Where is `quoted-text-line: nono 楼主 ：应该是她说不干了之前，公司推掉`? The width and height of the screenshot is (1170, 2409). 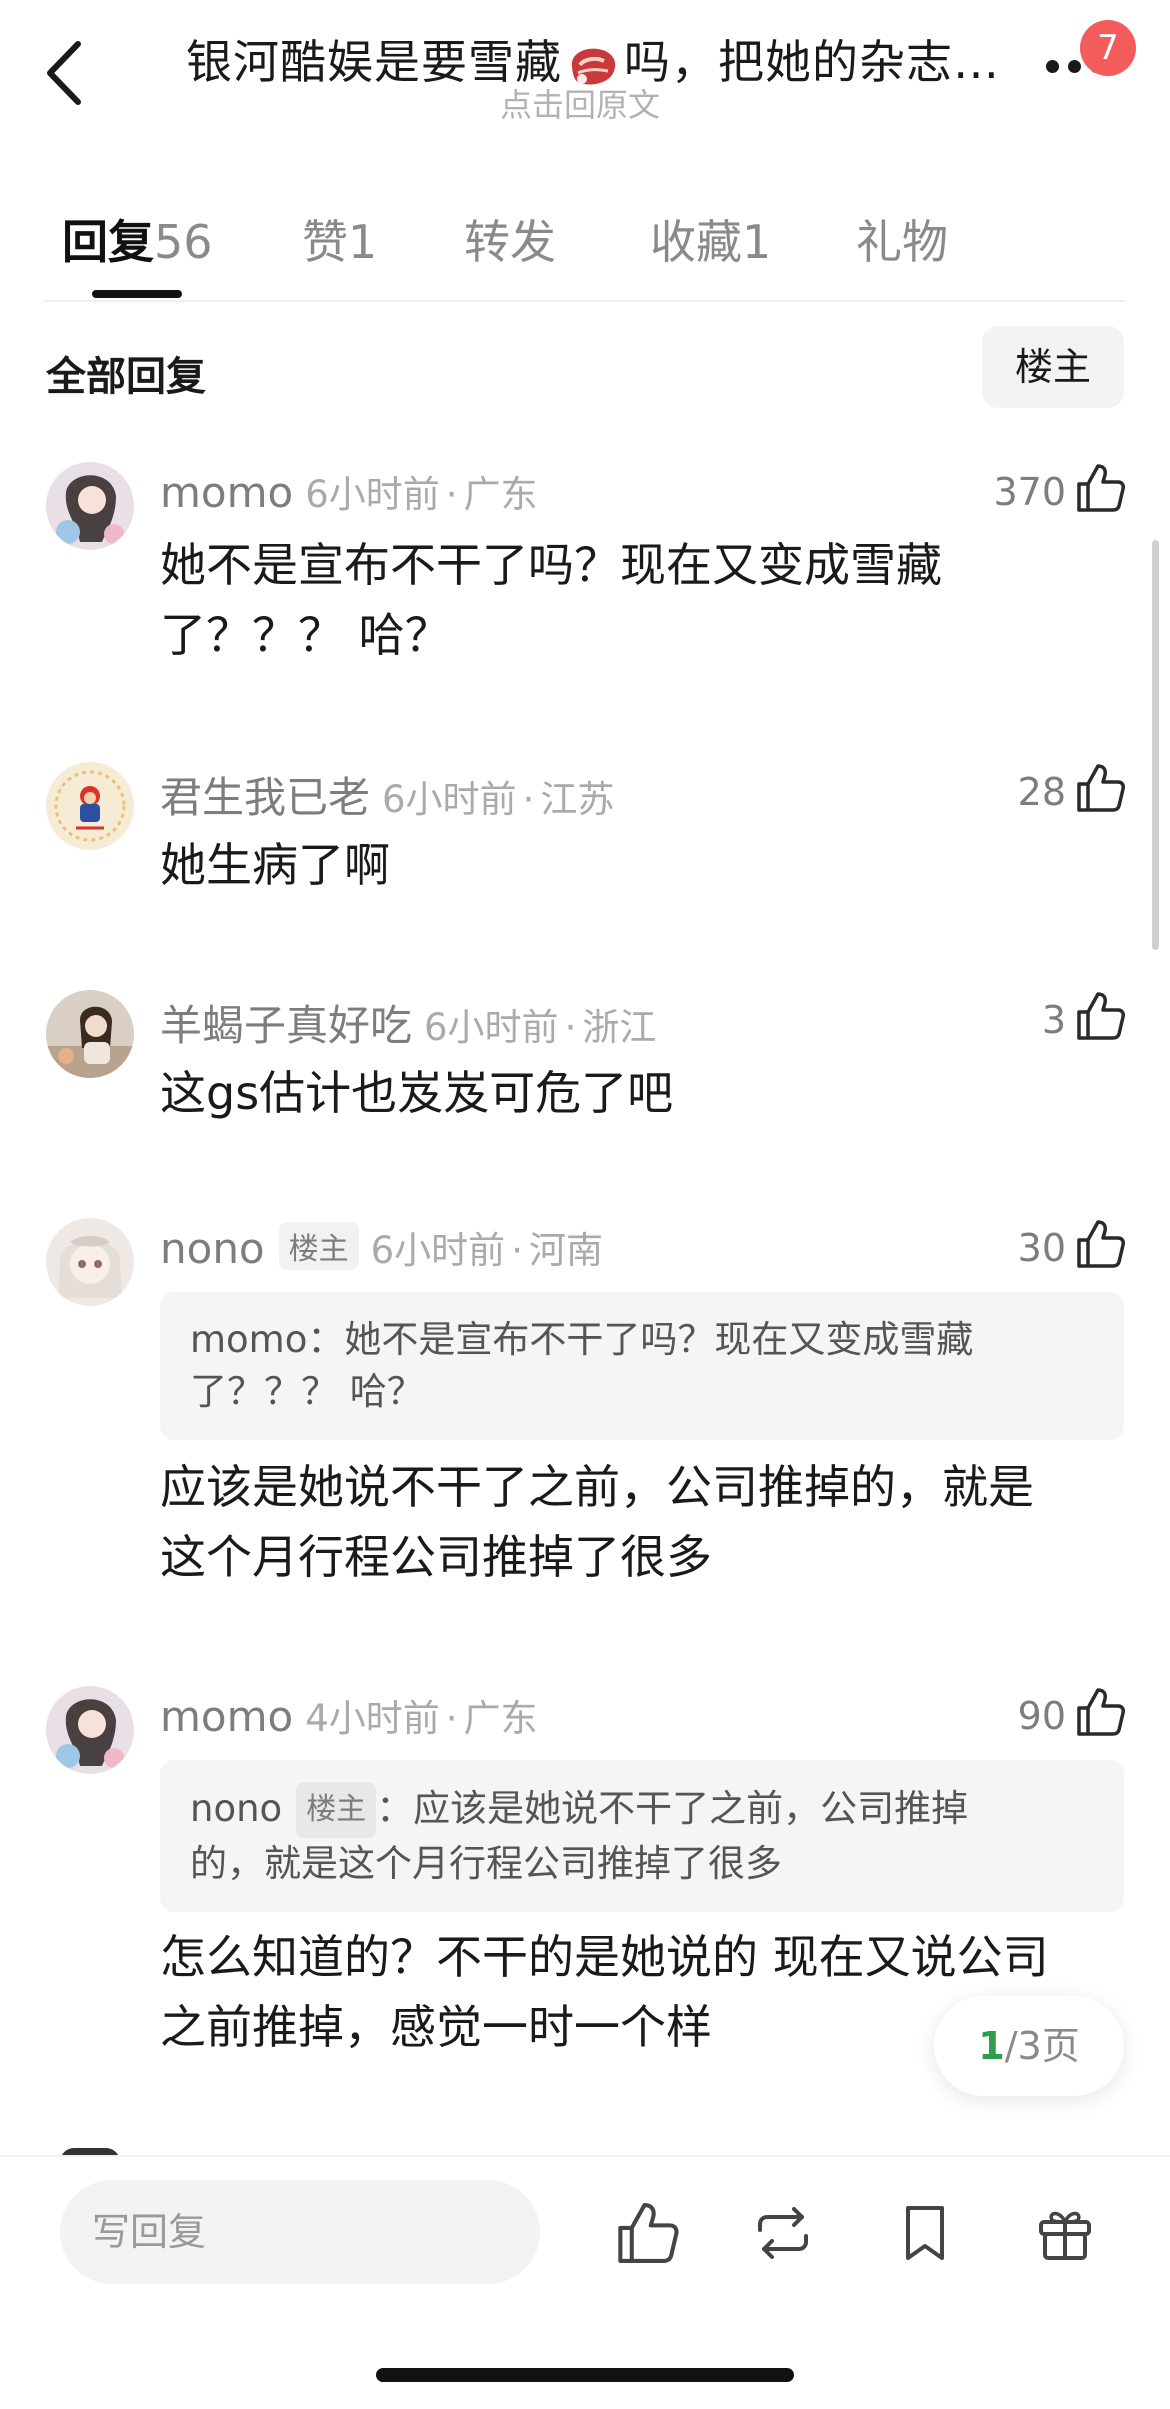
quoted-text-line: nono 楼主 ：应该是她说不干了之前，公司推掉 is located at coordinates (642, 1810).